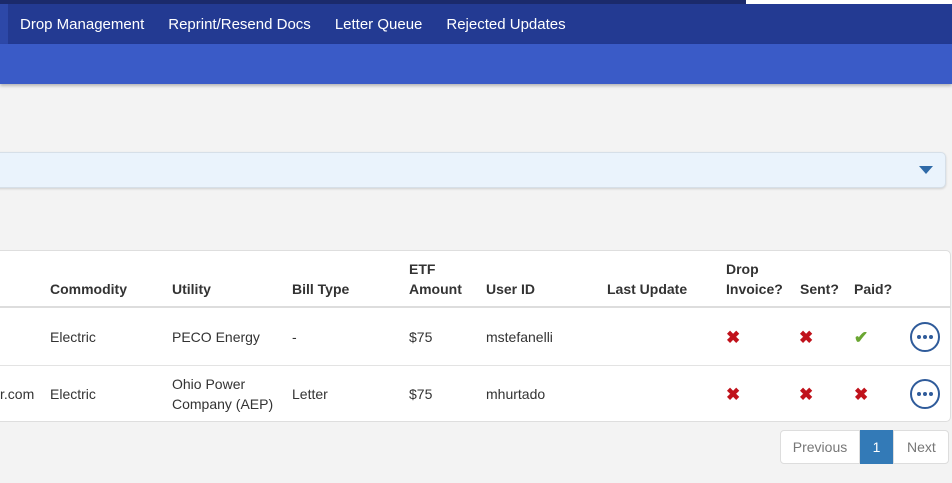 The image size is (952, 483). Describe the element at coordinates (320, 289) in the screenshot. I see `header-bill-type: Bill Type` at that location.